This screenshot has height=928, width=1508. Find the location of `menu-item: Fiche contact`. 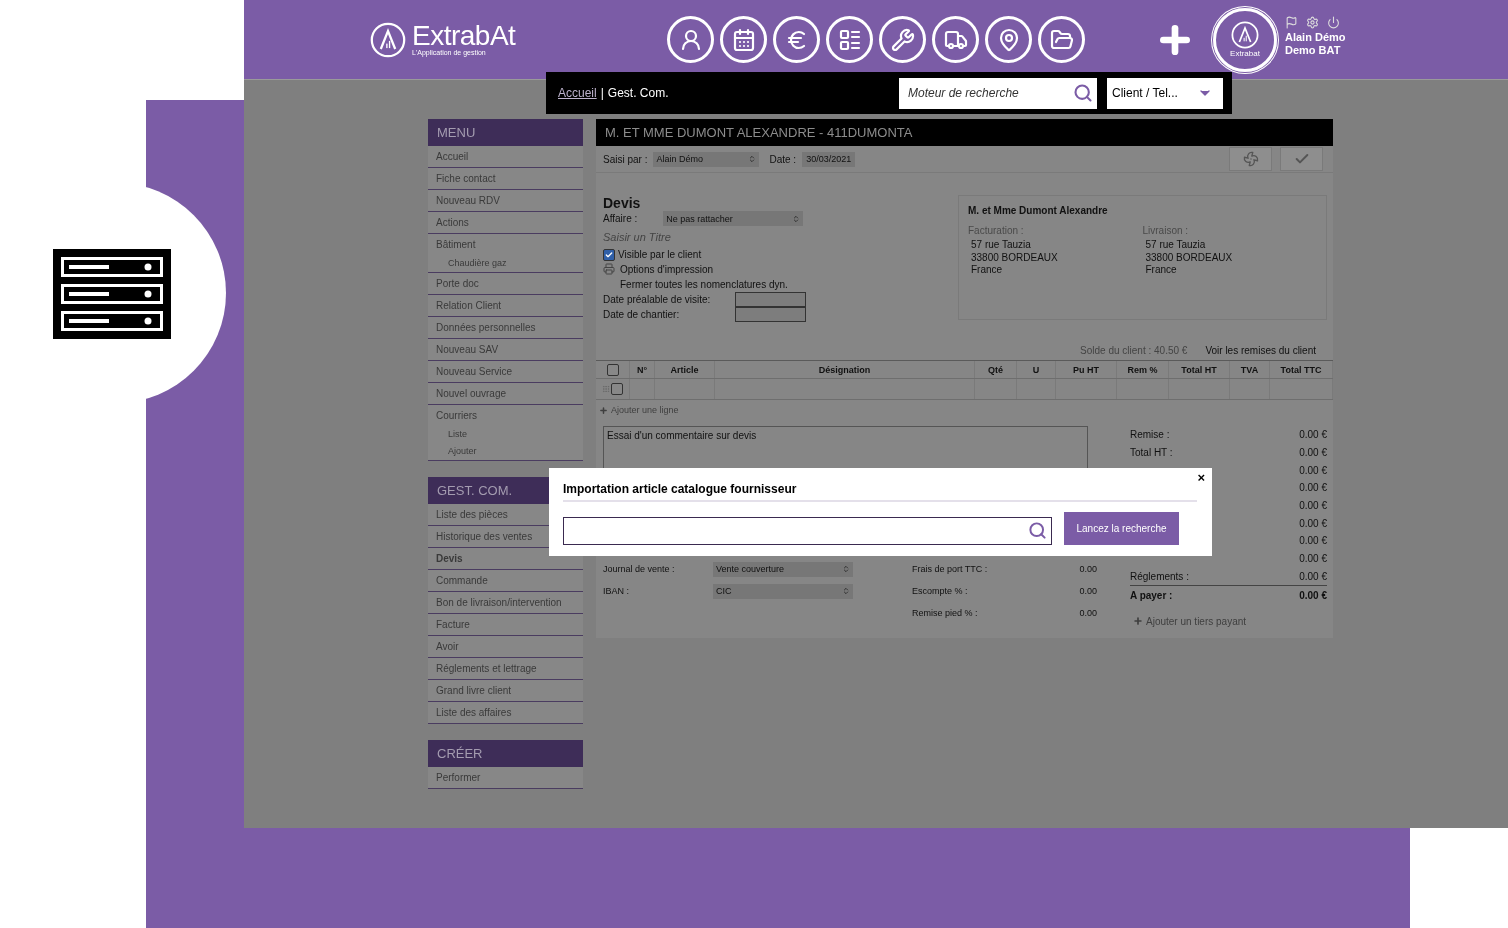

menu-item: Fiche contact is located at coordinates (505, 179).